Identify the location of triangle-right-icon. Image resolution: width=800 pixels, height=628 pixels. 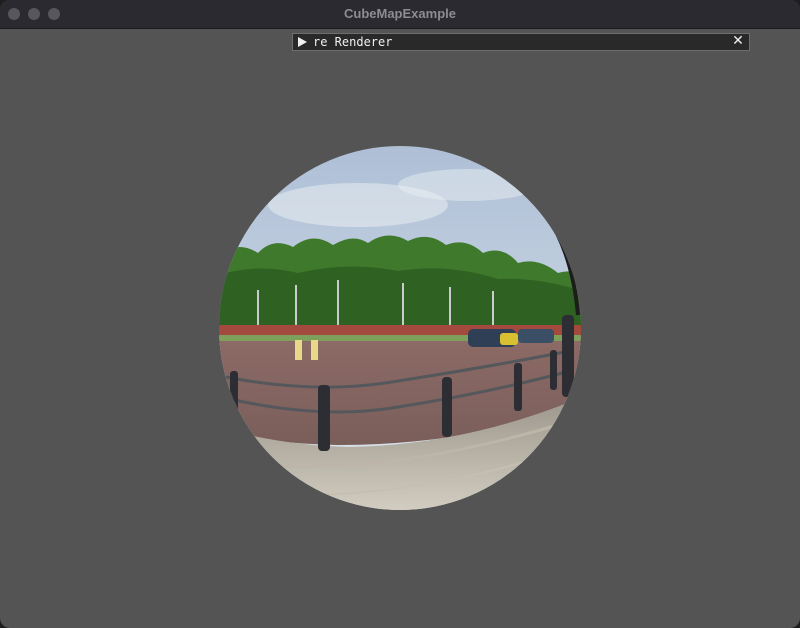
(302, 42).